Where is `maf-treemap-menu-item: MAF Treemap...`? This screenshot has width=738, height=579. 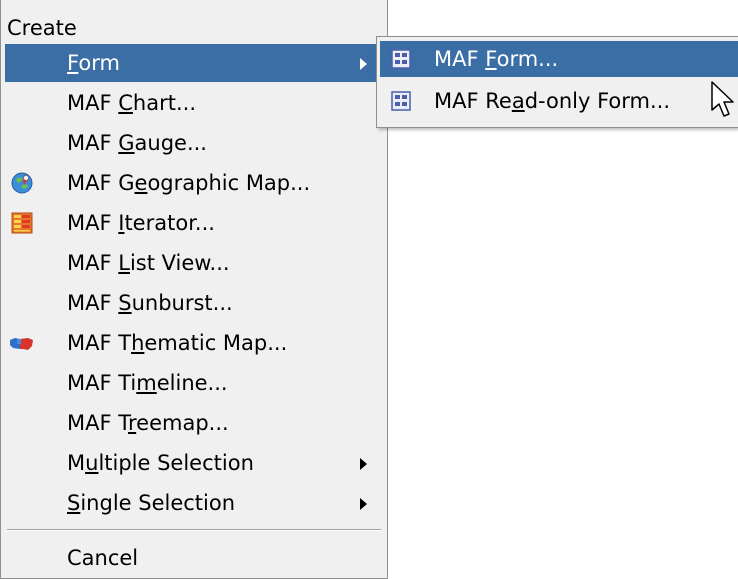
maf-treemap-menu-item: MAF Treemap... is located at coordinates (194, 423).